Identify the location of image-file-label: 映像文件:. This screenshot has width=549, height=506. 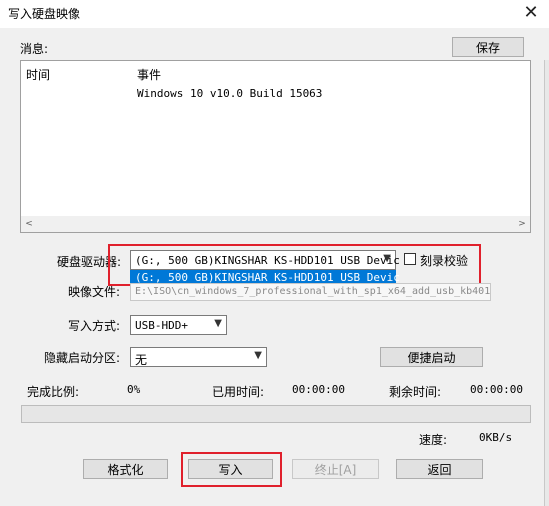
(94, 292).